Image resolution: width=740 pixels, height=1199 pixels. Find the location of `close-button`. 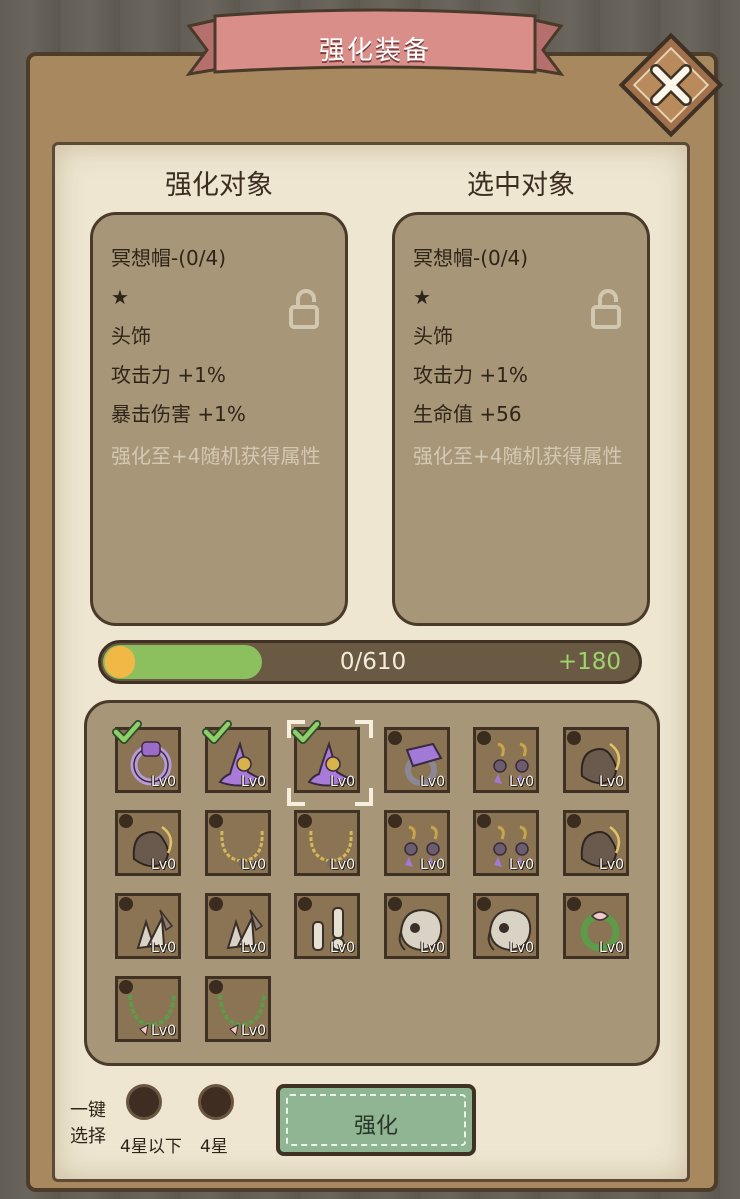

close-button is located at coordinates (671, 85).